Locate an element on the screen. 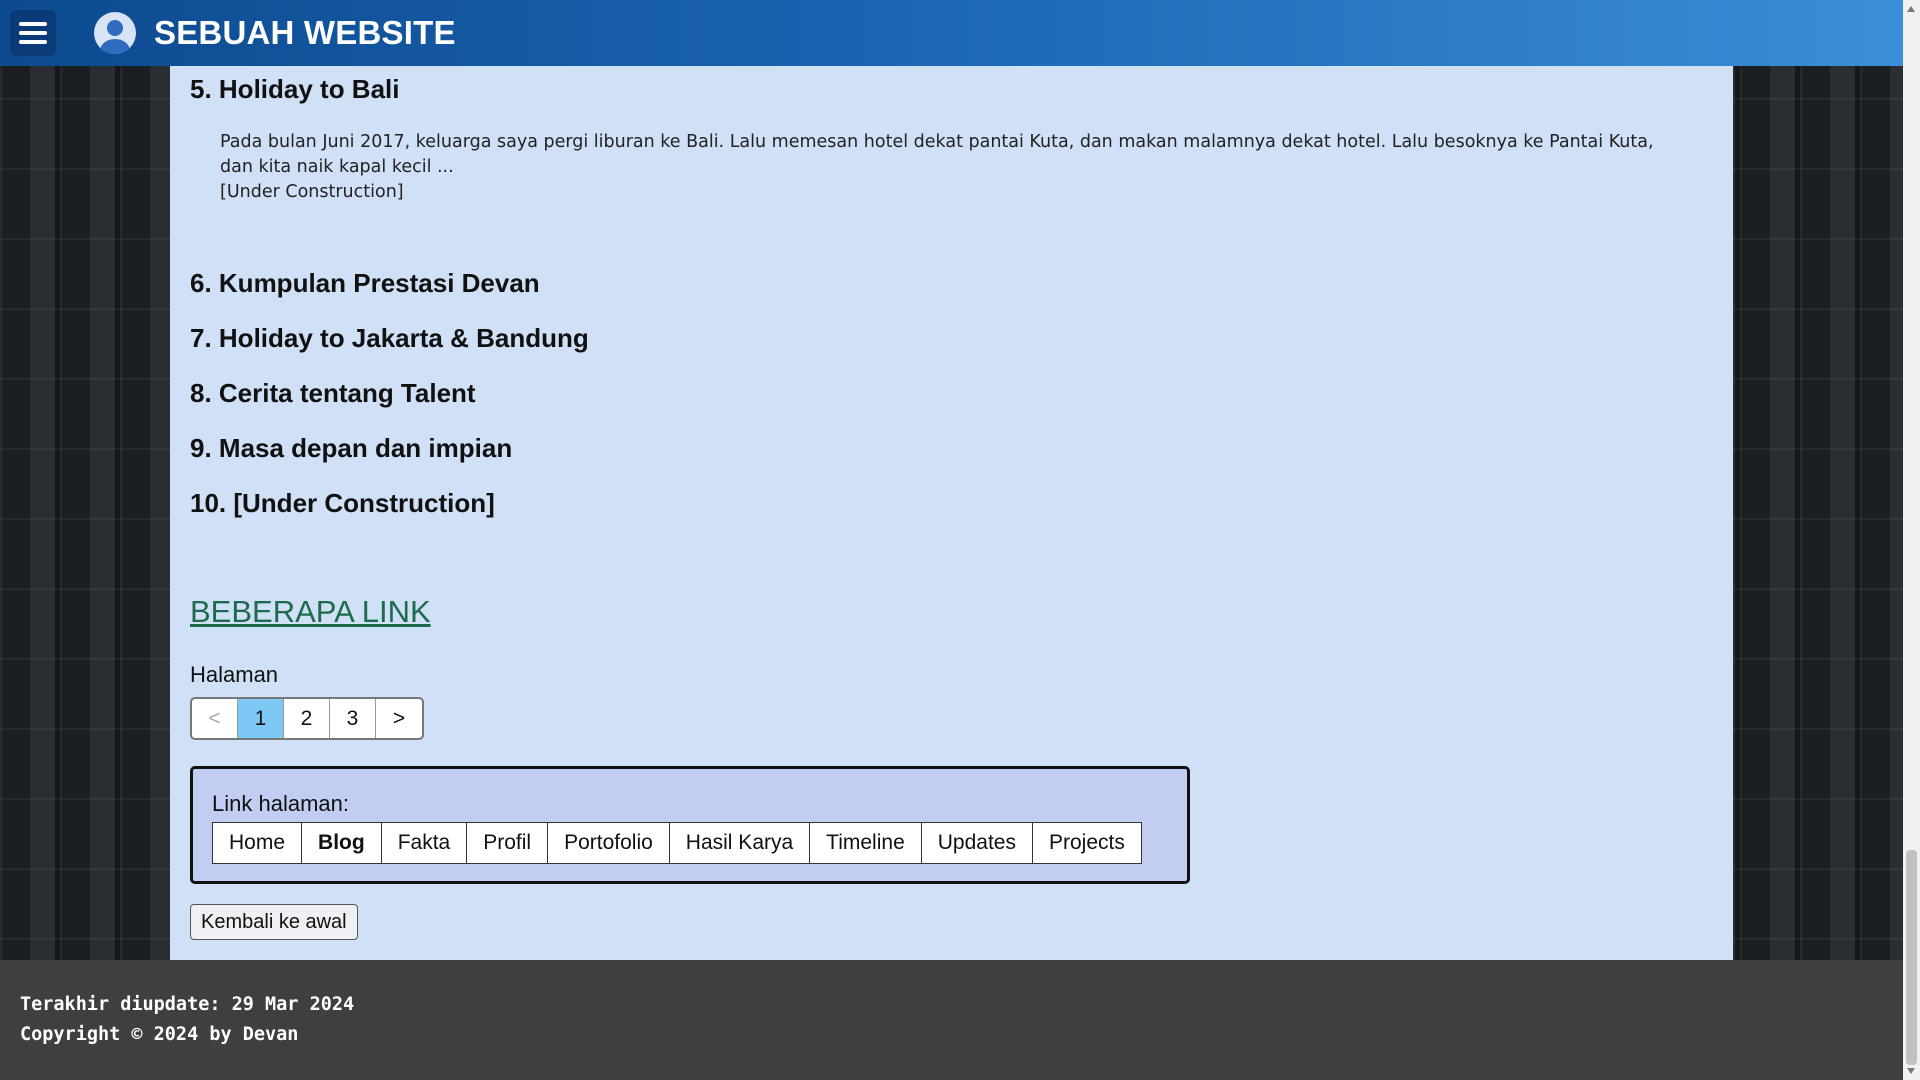 This screenshot has height=1080, width=1920. post-title-8: 8. Cerita tentang Talent is located at coordinates (333, 393).